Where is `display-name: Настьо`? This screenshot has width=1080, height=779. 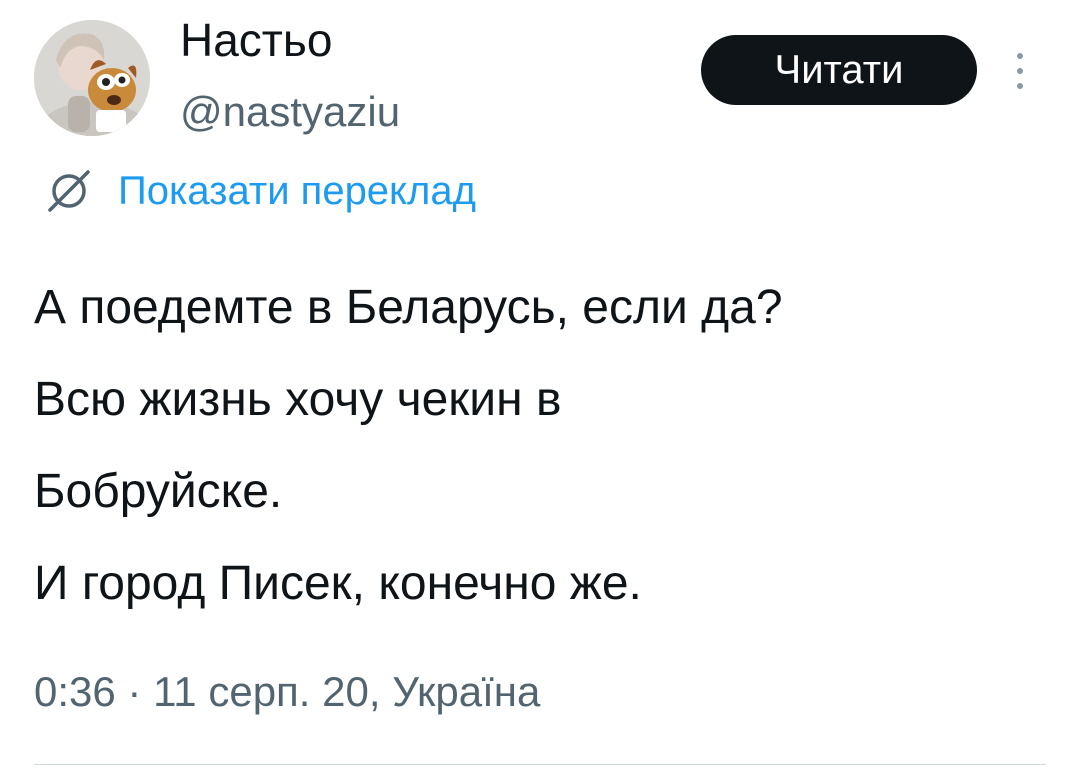
display-name: Настьо is located at coordinates (256, 40).